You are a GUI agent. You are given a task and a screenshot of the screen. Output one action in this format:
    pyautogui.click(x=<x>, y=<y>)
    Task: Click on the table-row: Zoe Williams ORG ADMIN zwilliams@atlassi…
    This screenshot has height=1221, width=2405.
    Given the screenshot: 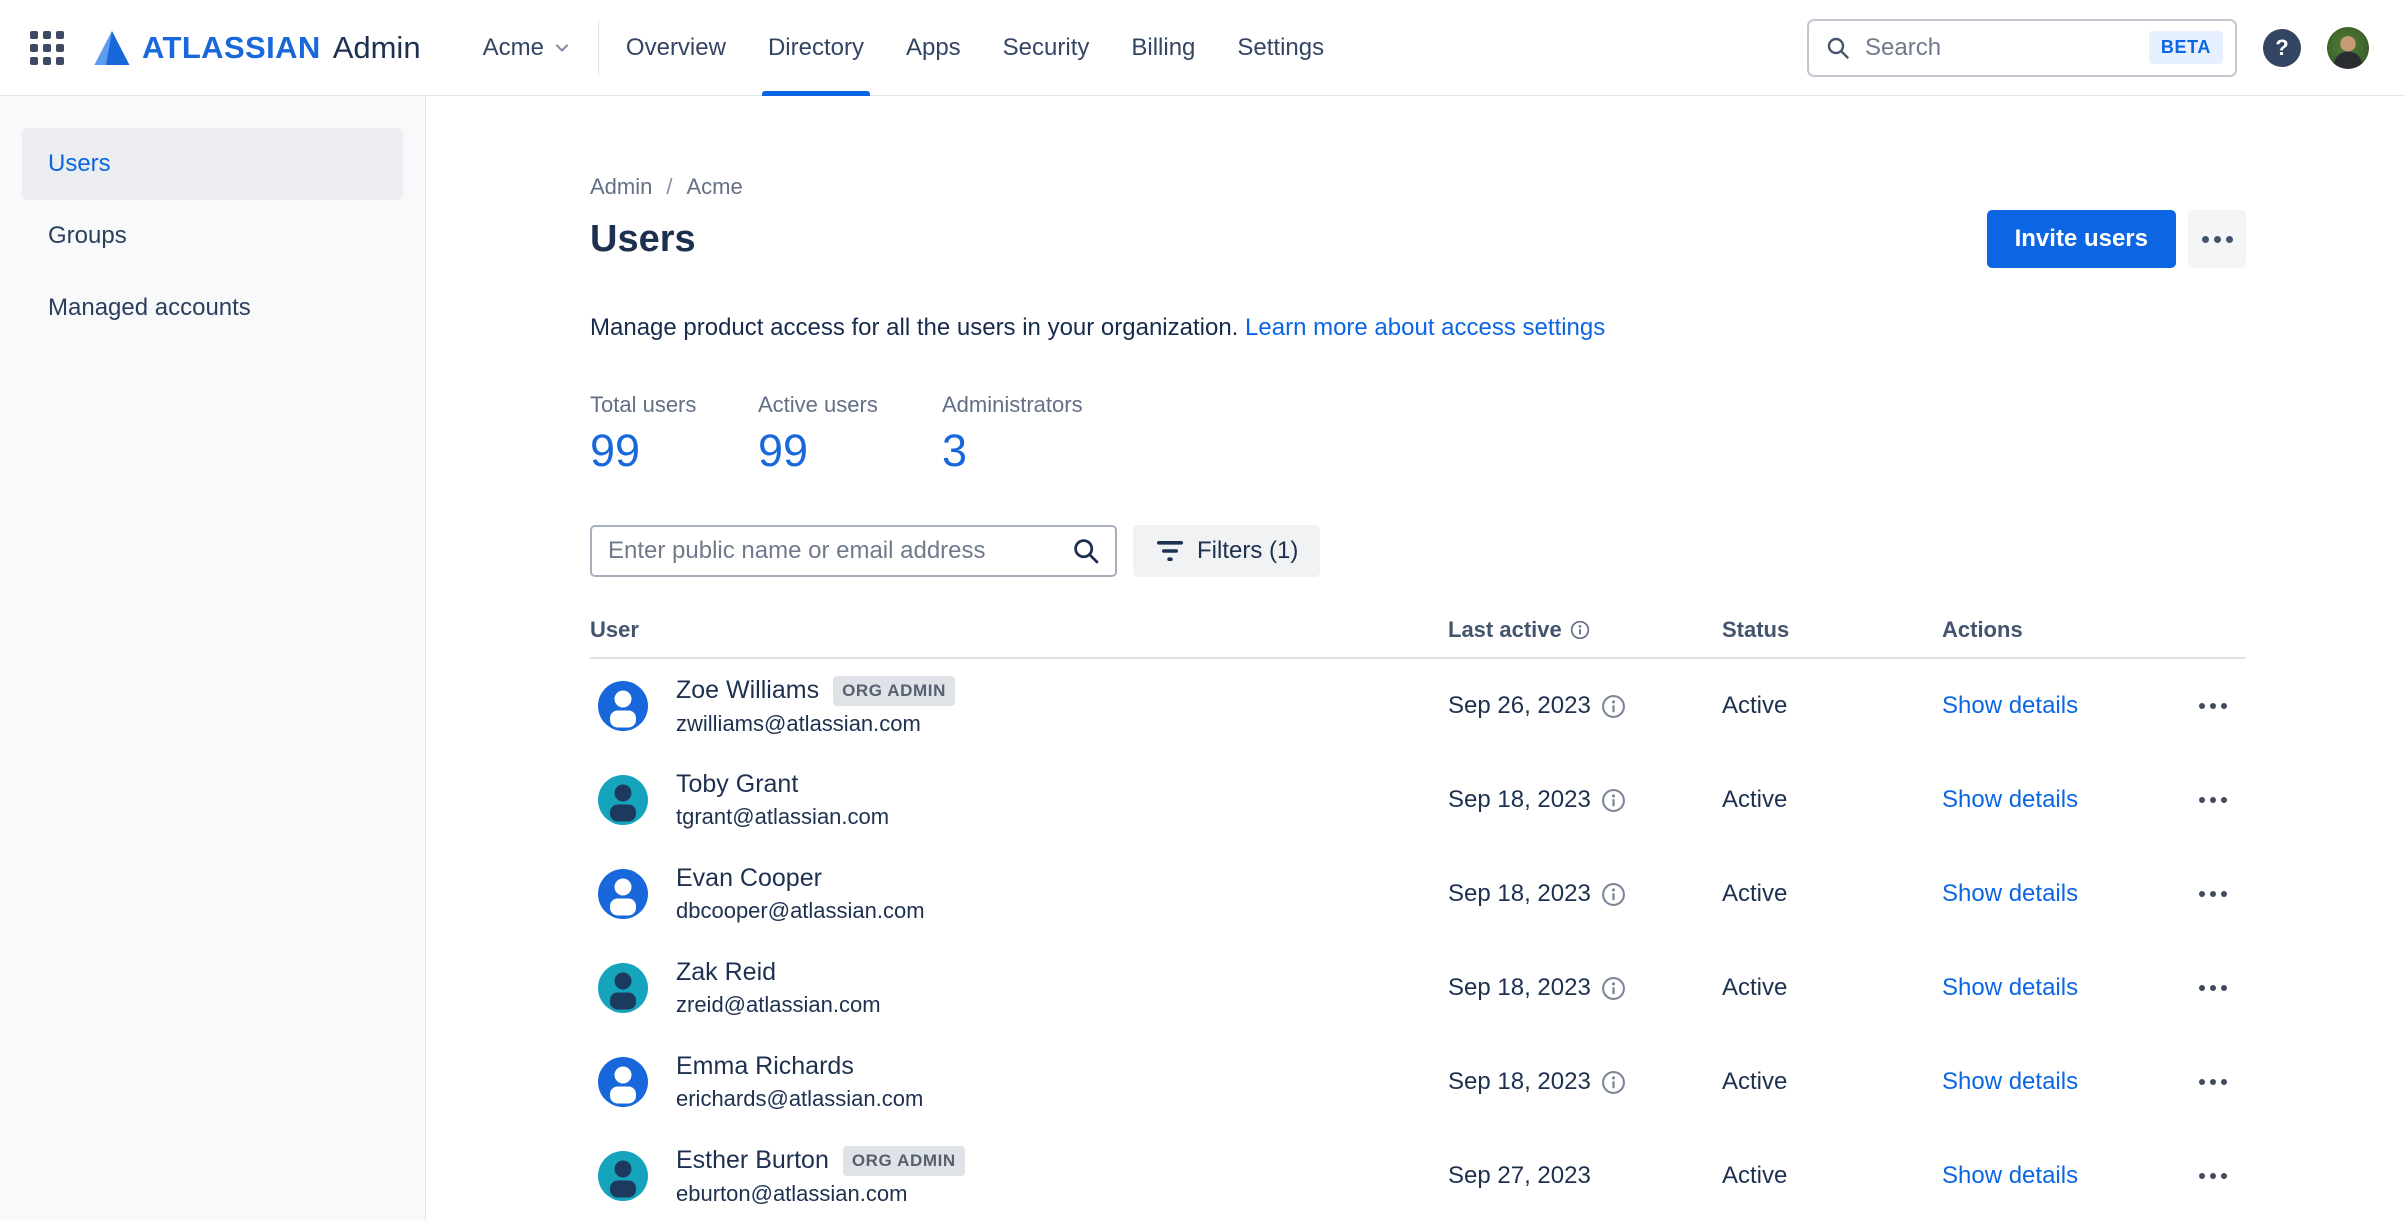 What is the action you would take?
    pyautogui.click(x=1418, y=706)
    